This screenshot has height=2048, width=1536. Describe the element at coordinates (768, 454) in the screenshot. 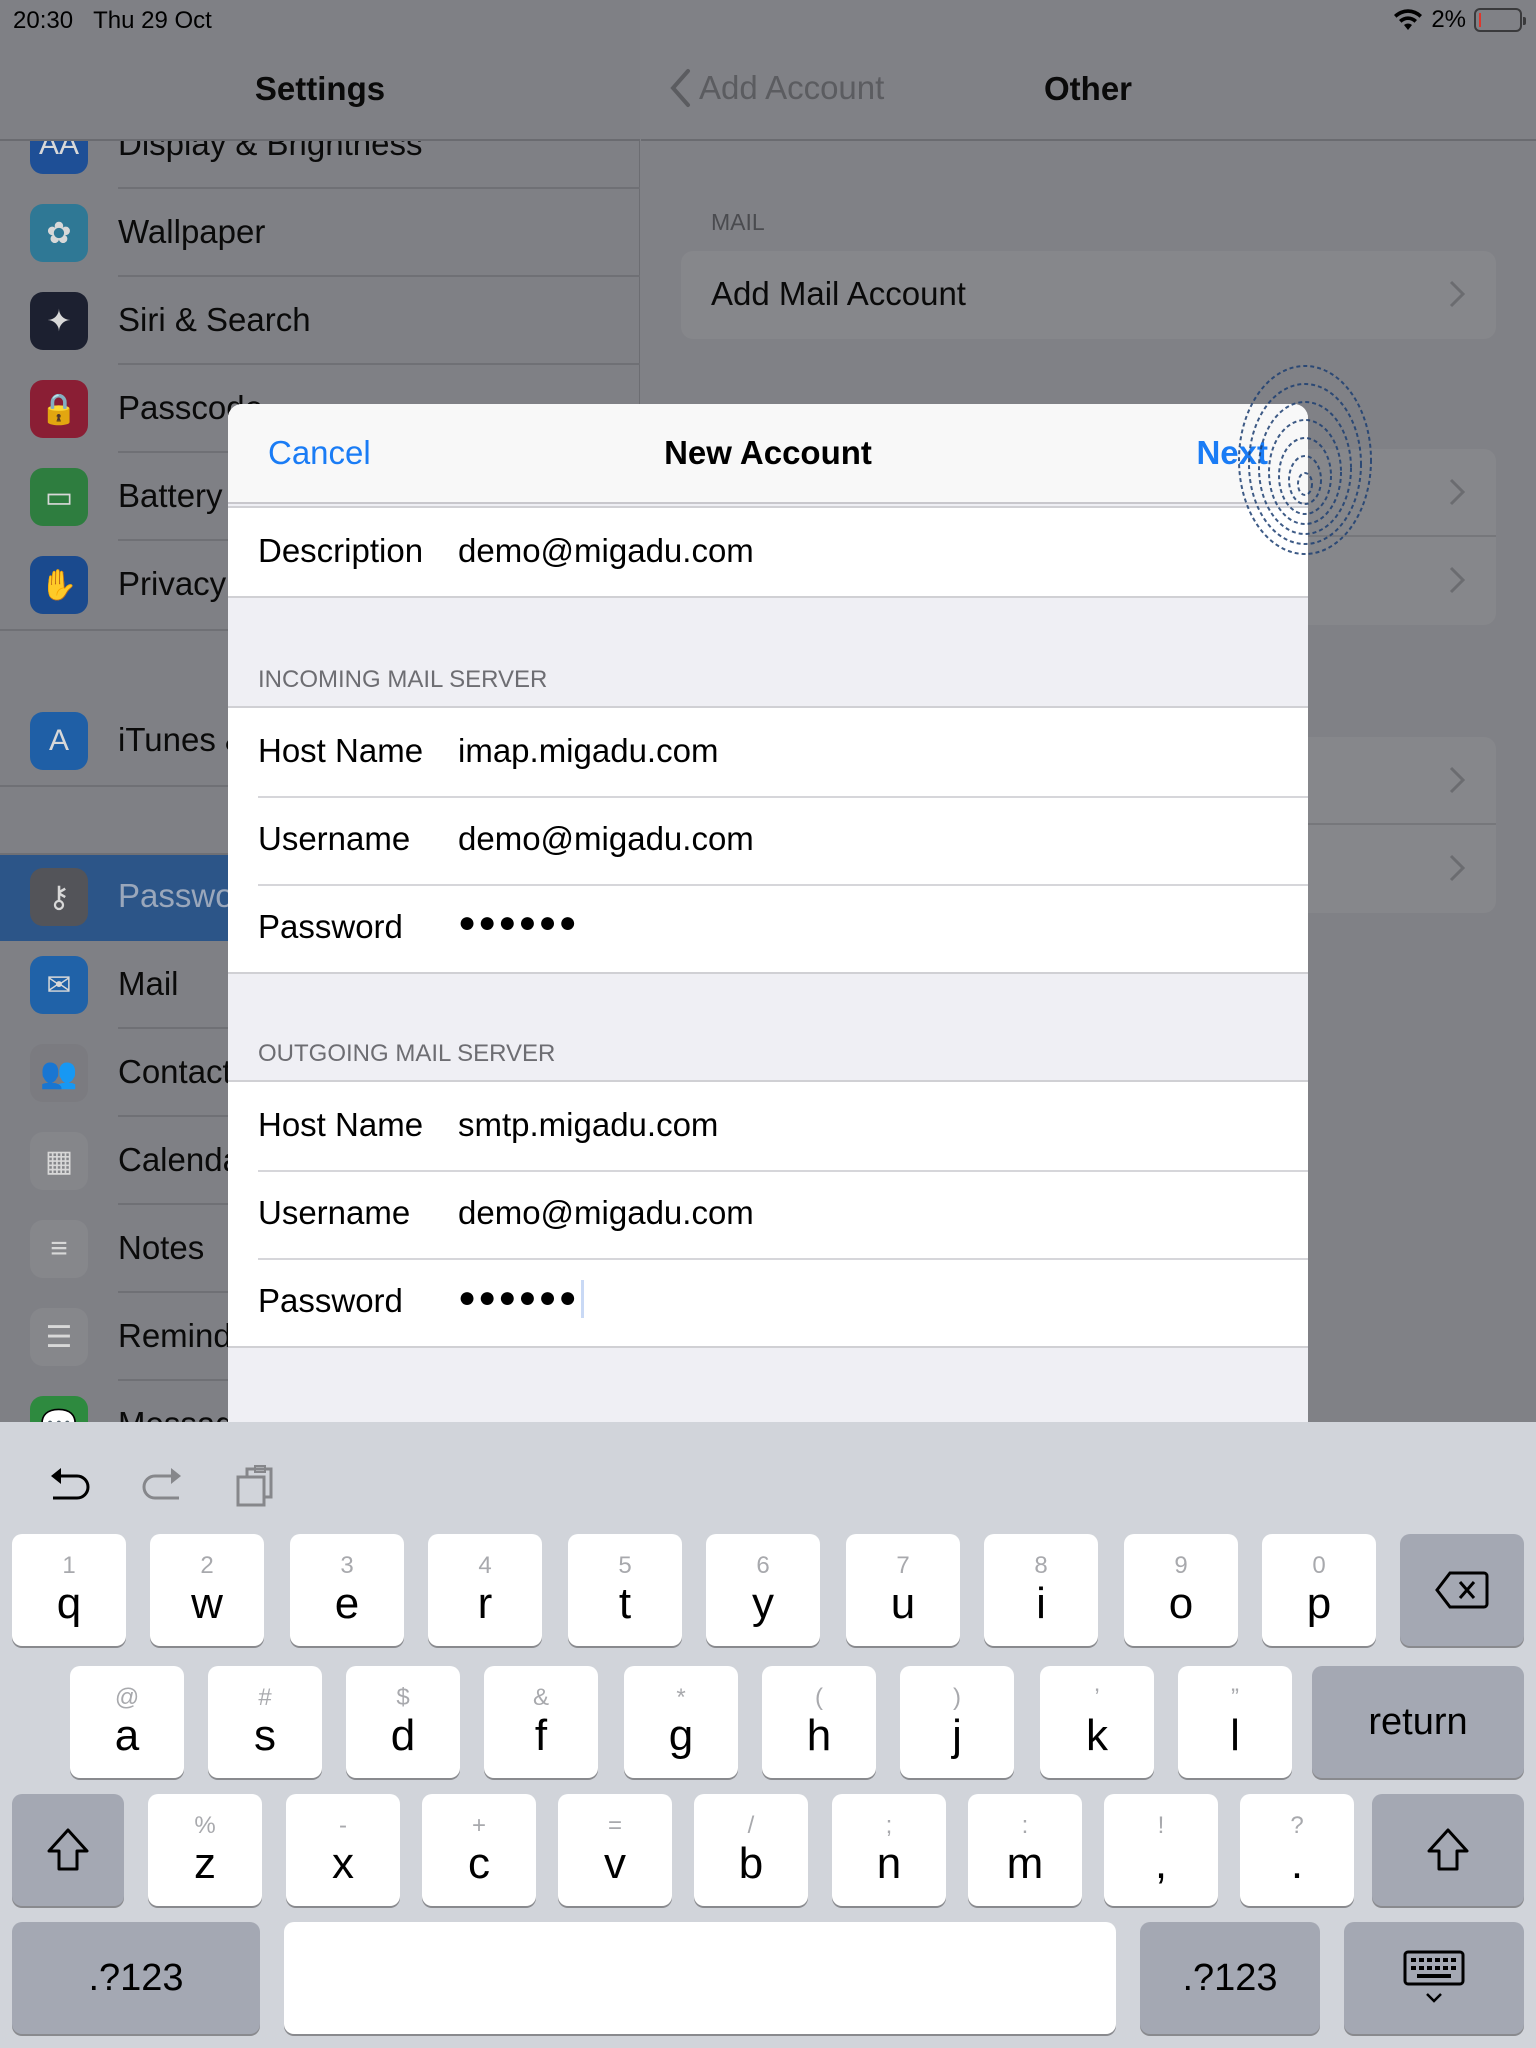

I see `modal-nav-bar: Cancel New Account Next` at that location.